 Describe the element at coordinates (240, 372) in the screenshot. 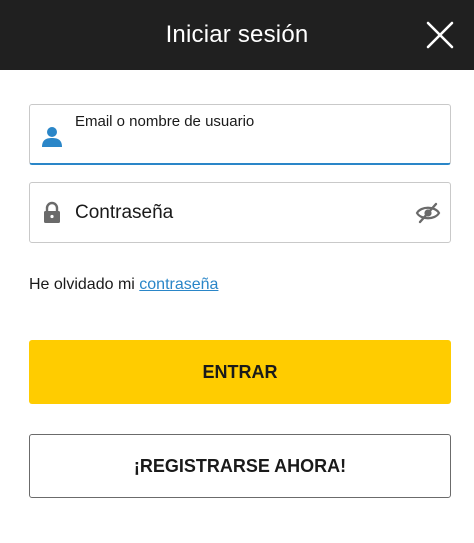

I see `login-button: ENTRAR` at that location.